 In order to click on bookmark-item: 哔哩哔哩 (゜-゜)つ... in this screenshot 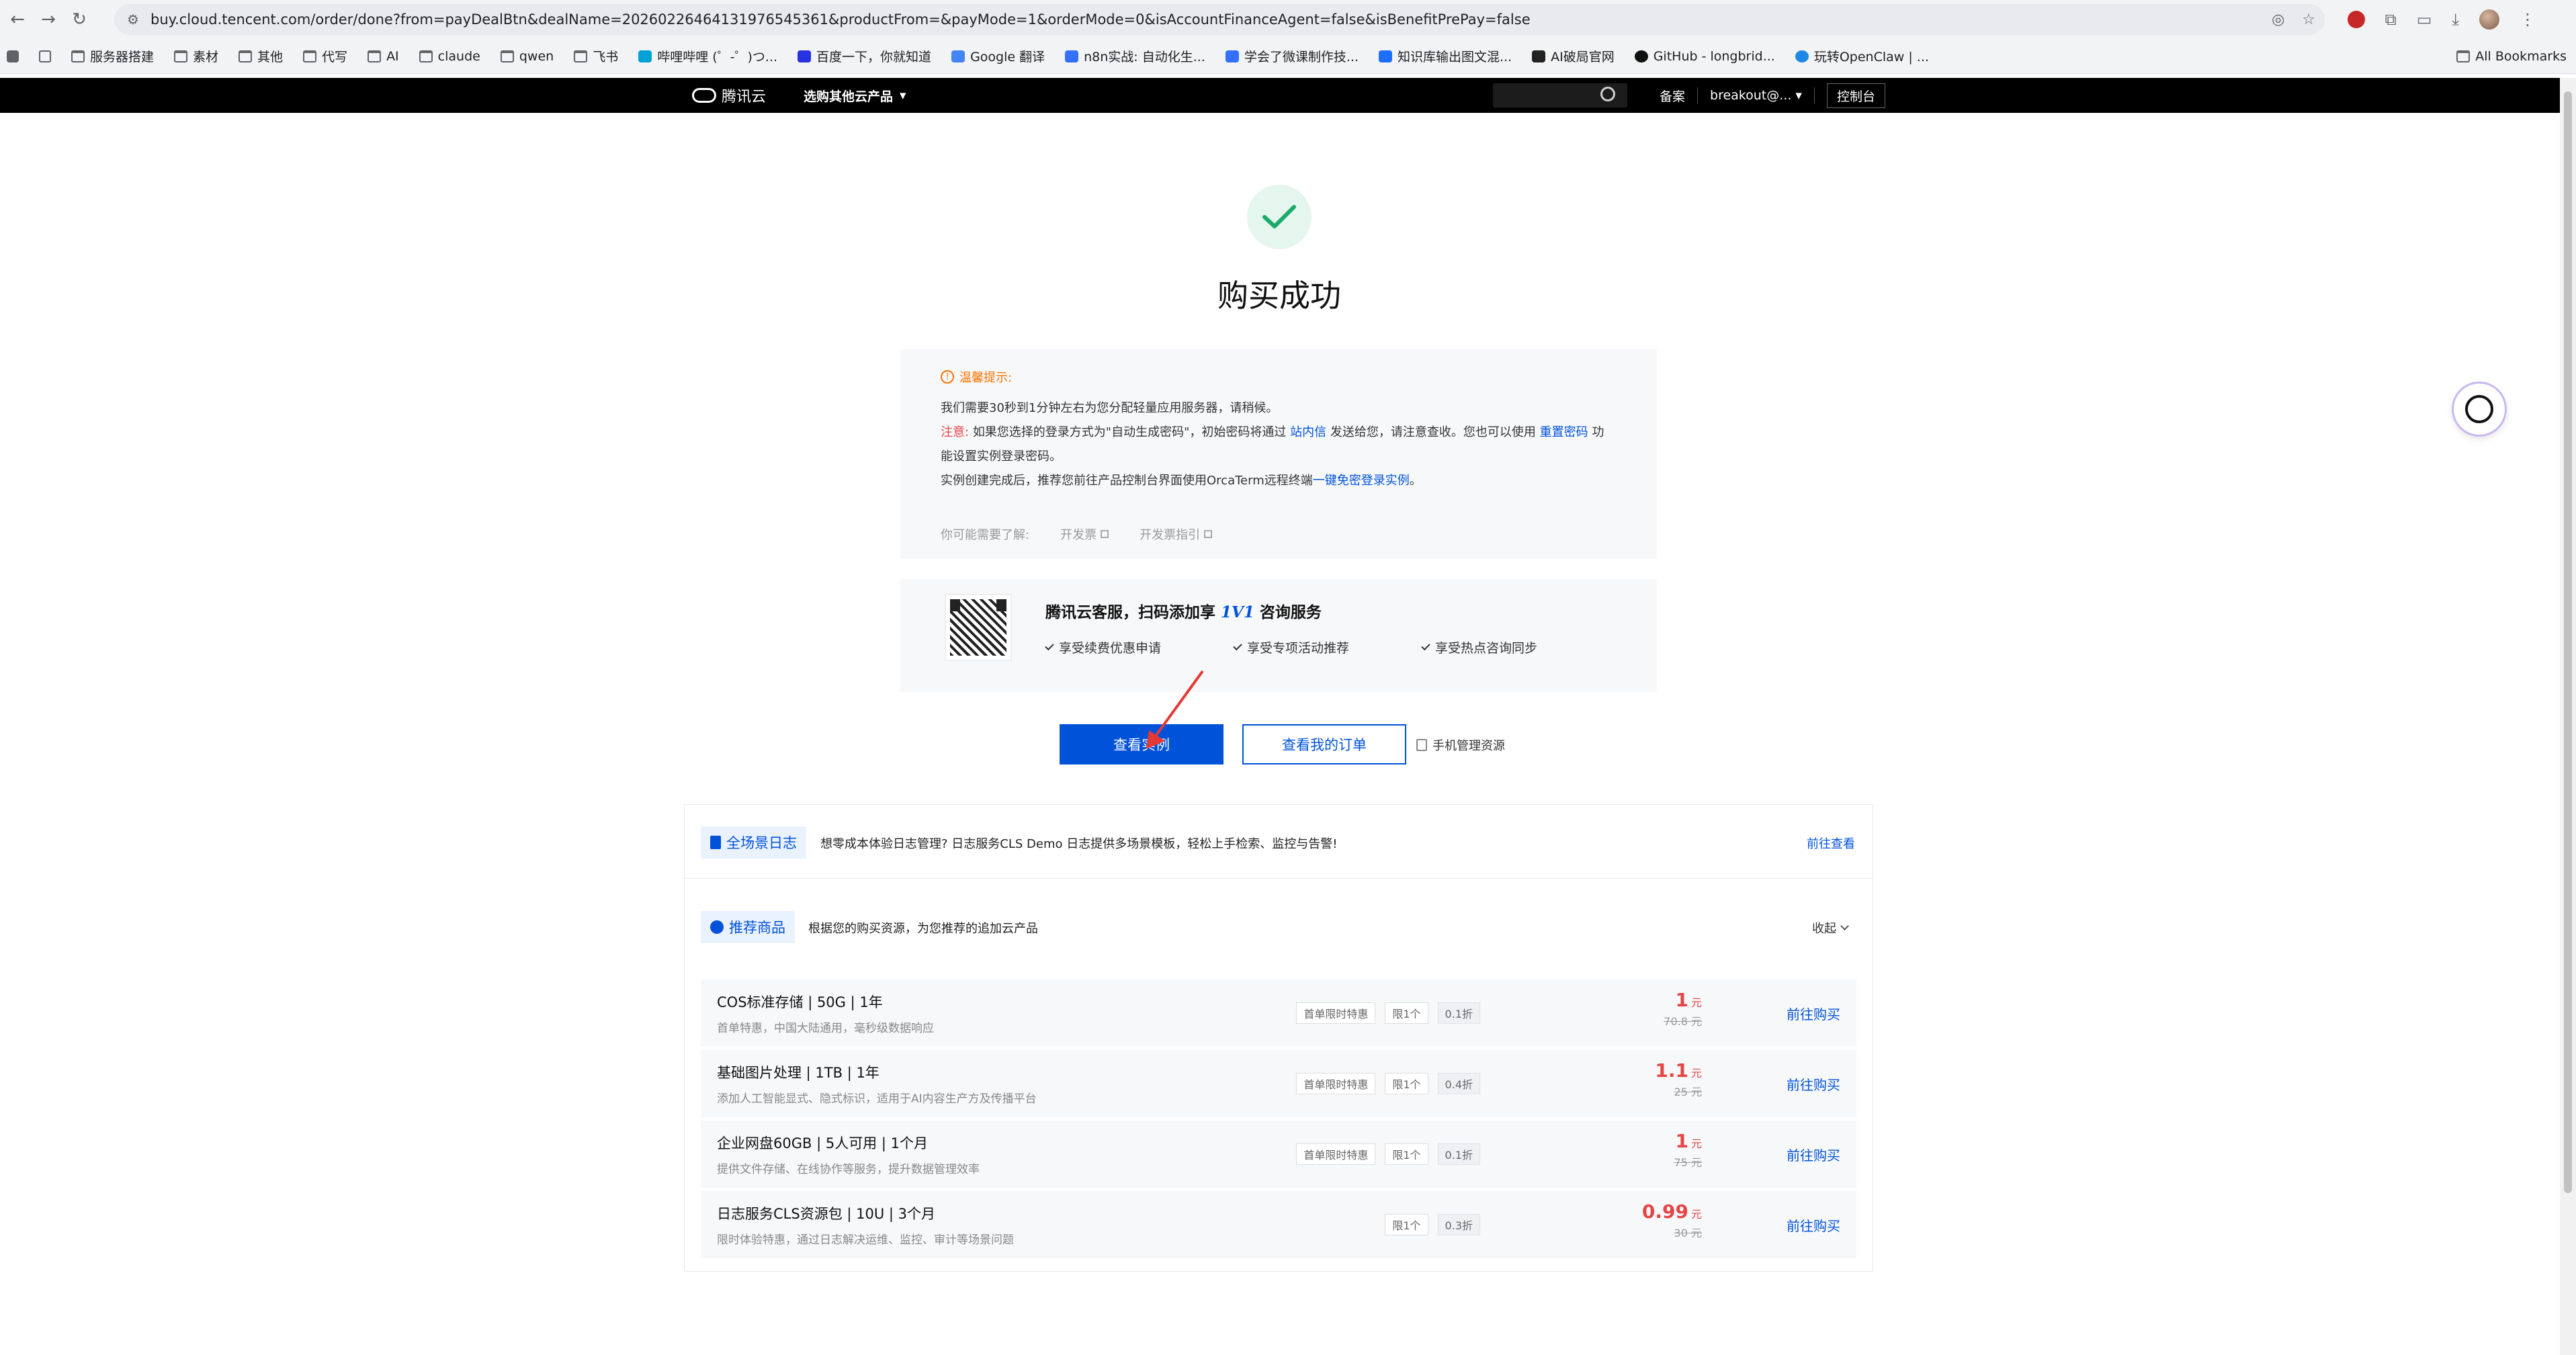, I will do `click(707, 56)`.